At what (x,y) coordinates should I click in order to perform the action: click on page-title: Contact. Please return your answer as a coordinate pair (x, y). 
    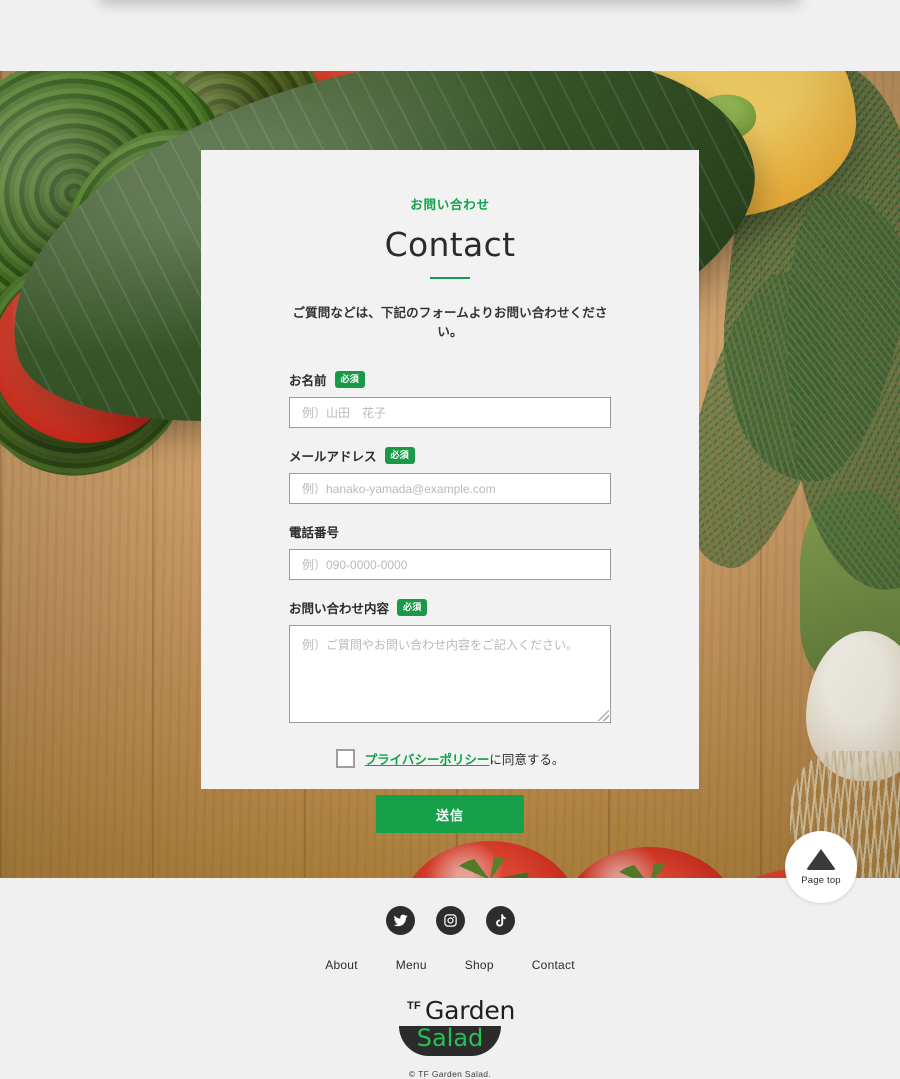
    Looking at the image, I should click on (450, 244).